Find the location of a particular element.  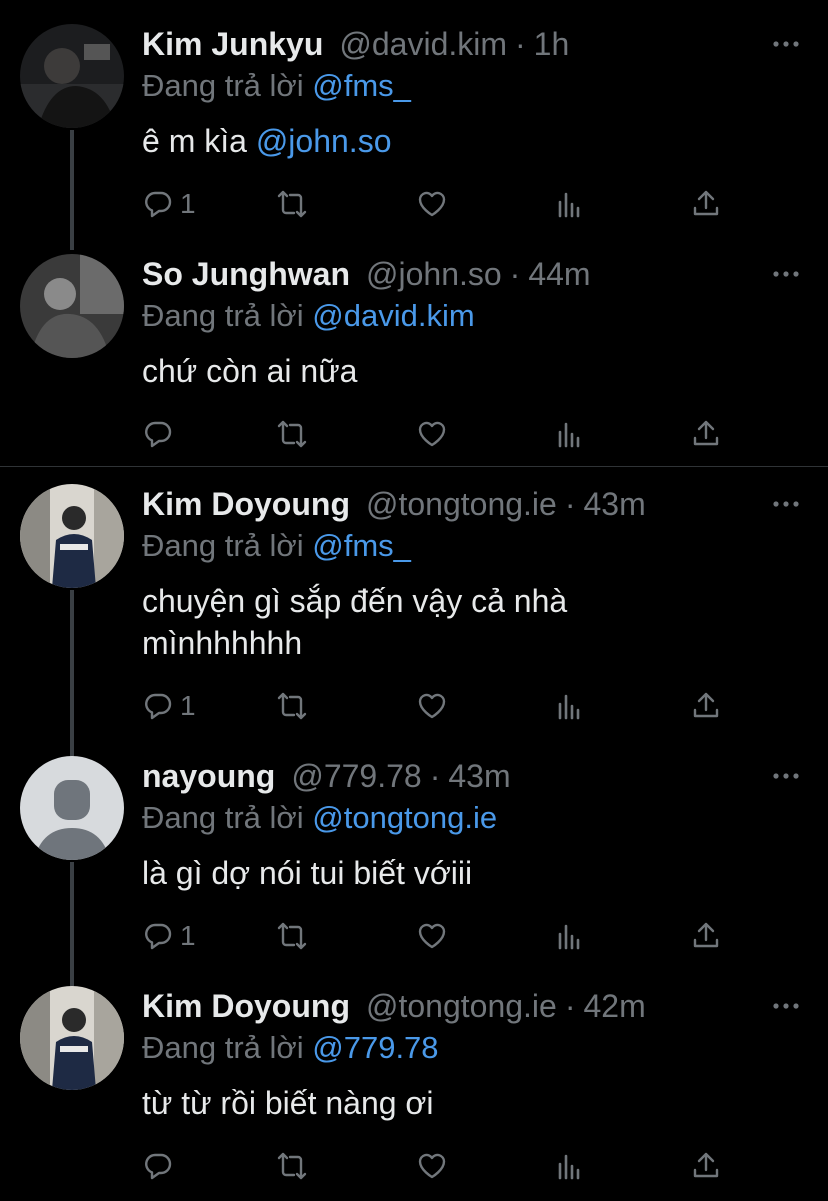

tweet-text: chuyện gì sắp đến vậy cả nhà mìnhhhhhh is located at coordinates (355, 622).